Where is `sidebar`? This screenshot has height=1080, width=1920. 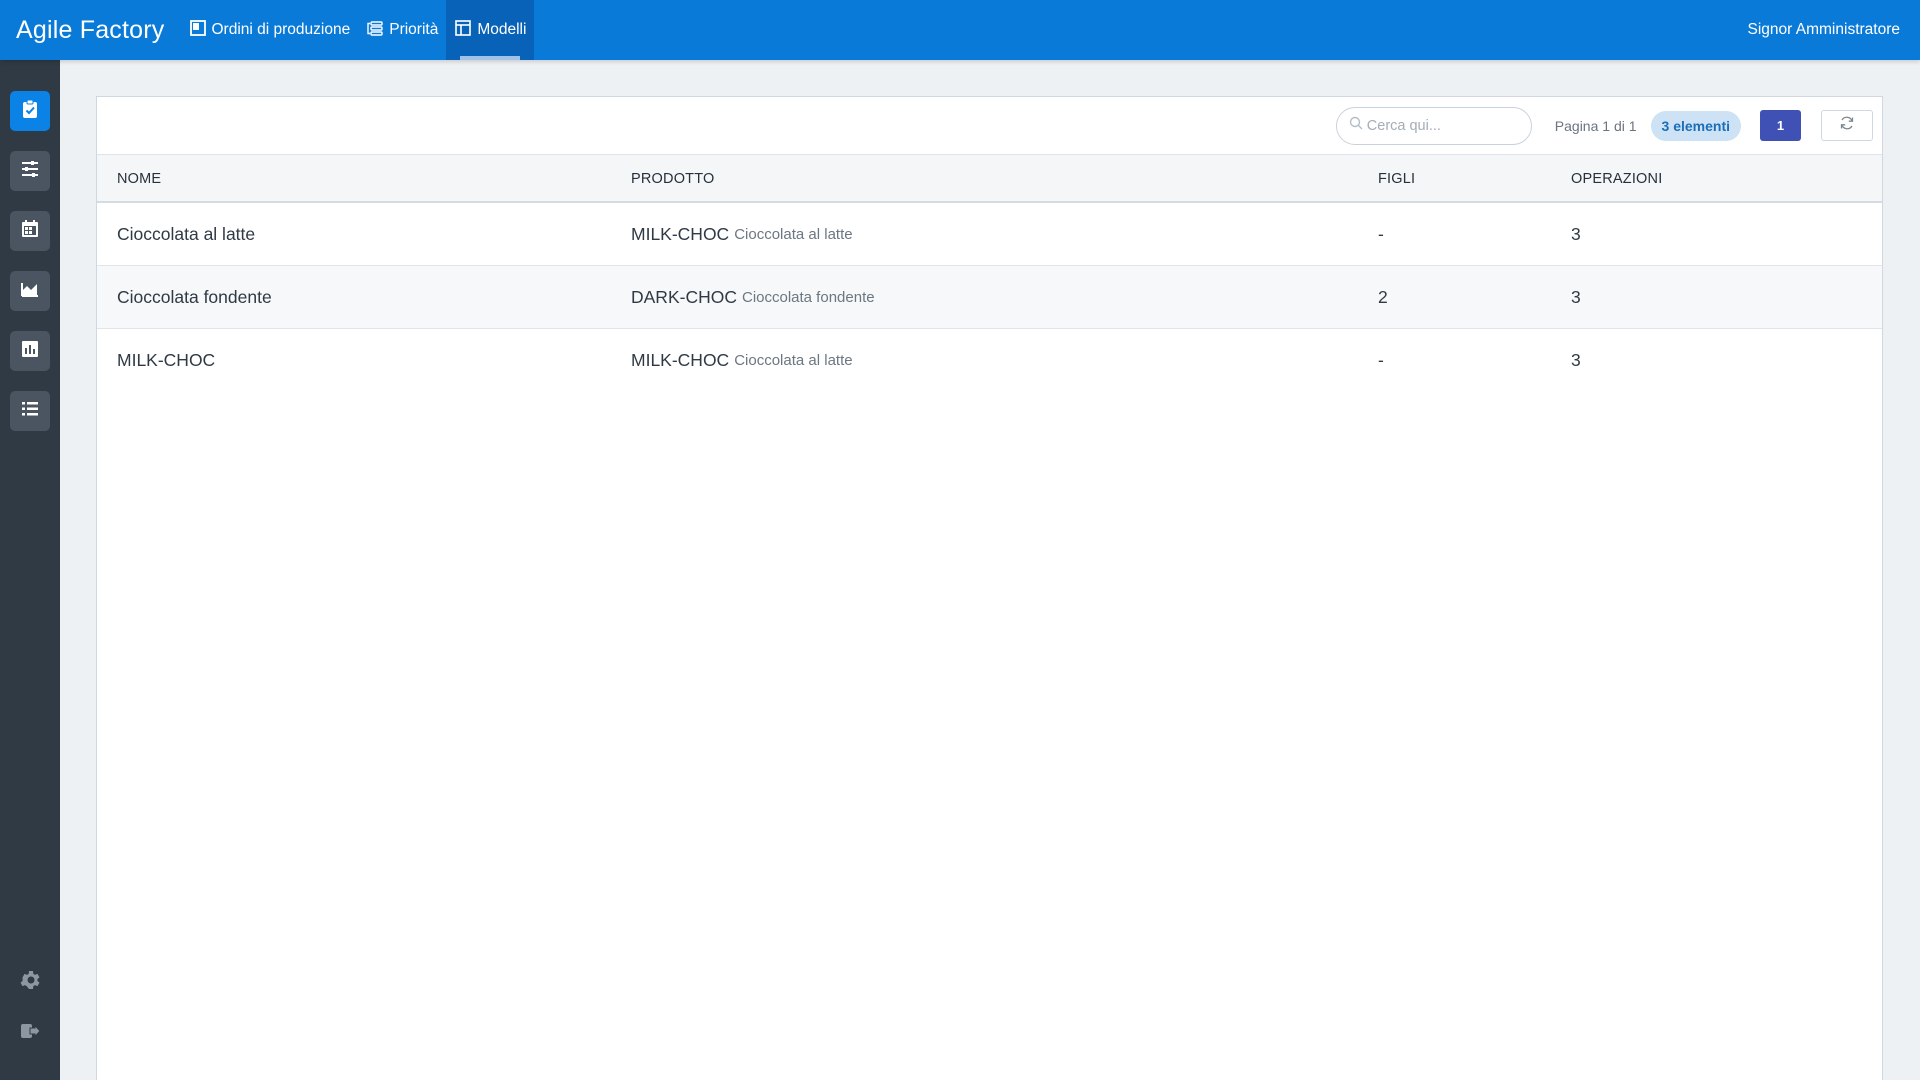 sidebar is located at coordinates (30, 570).